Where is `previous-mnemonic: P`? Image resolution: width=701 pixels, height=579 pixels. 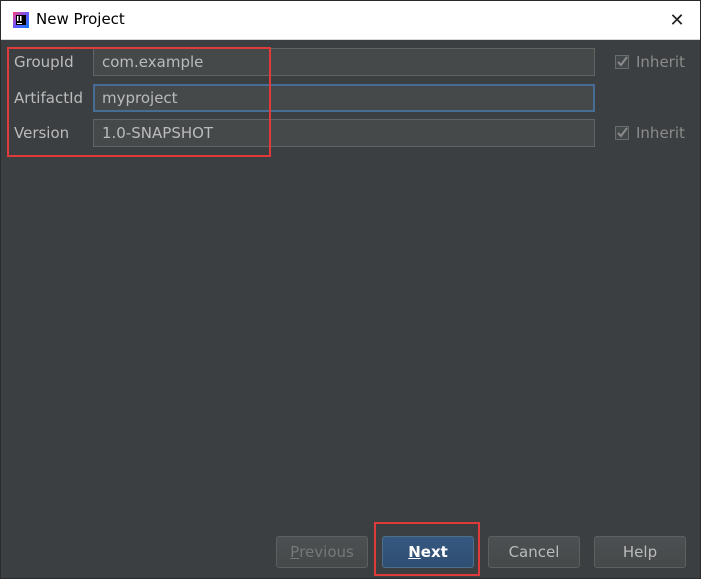
previous-mnemonic: P is located at coordinates (295, 552).